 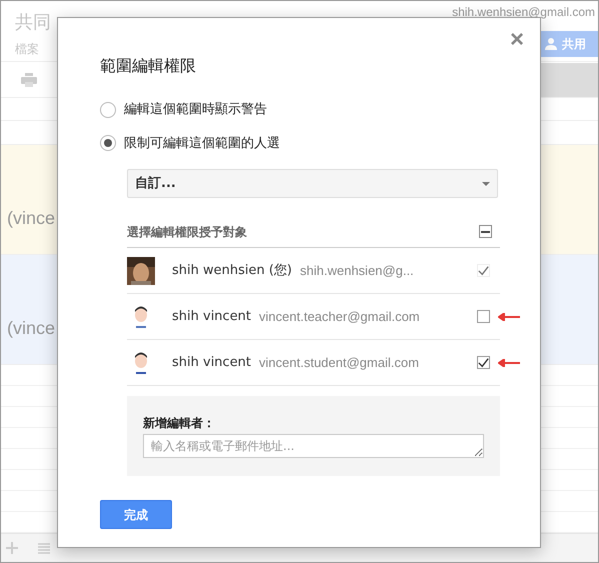 I want to click on plus-icon, so click(x=12, y=548).